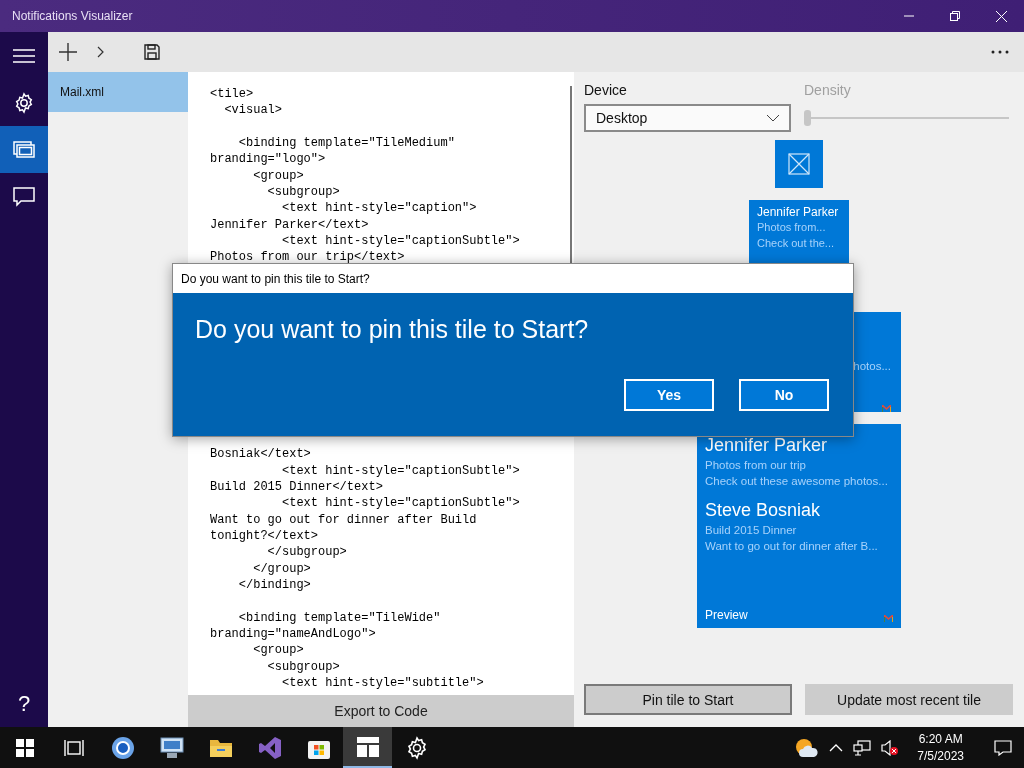 Image resolution: width=1024 pixels, height=768 pixels. What do you see at coordinates (756, 465) in the screenshot?
I see `tile-text: Photos from our trip` at bounding box center [756, 465].